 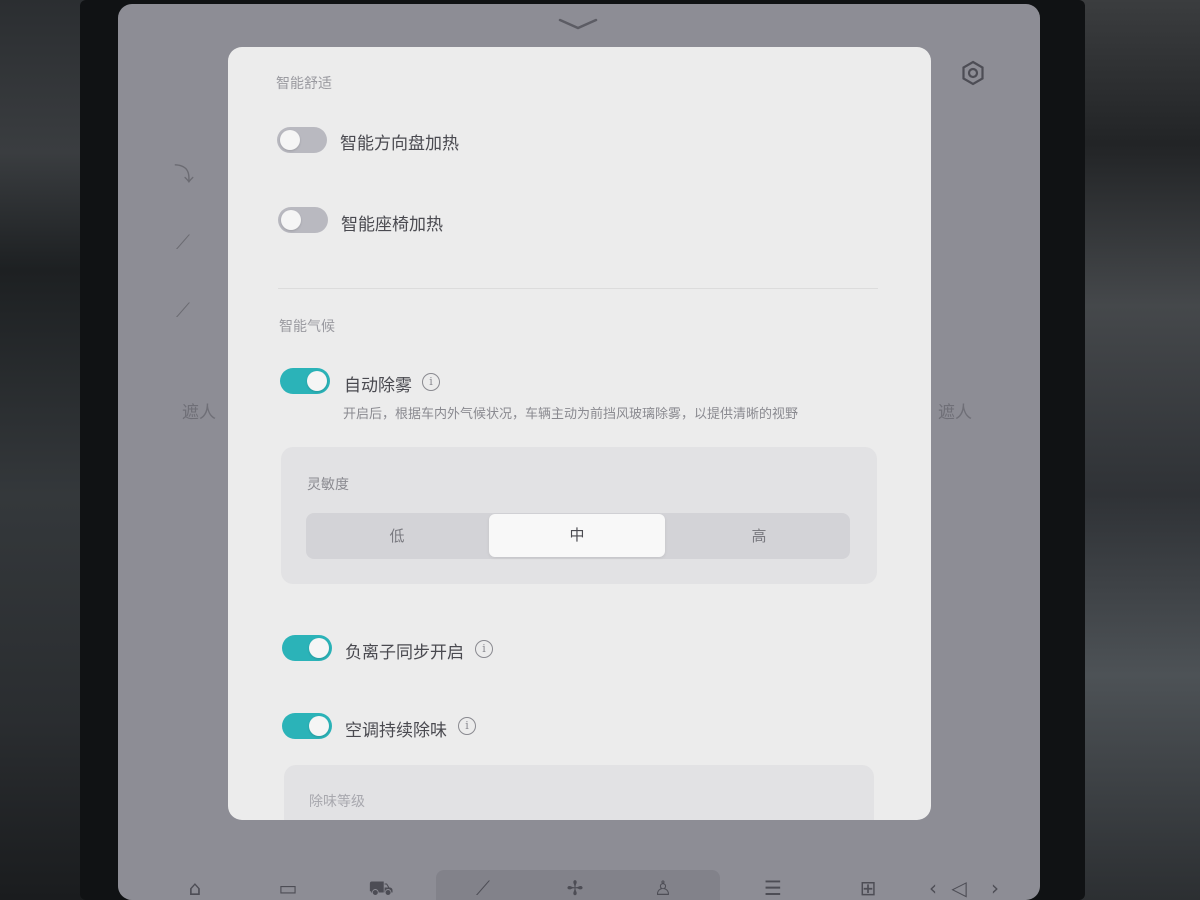 I want to click on volume-icon: ◁, so click(x=959, y=888).